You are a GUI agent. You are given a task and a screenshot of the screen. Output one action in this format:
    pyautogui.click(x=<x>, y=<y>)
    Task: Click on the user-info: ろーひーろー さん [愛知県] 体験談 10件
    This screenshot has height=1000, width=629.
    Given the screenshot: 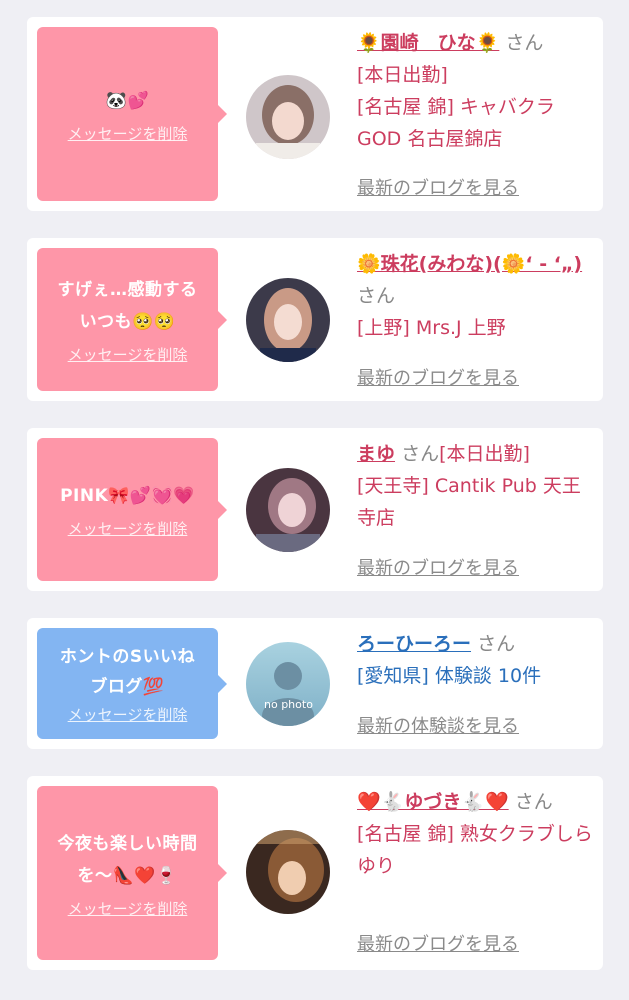 What is the action you would take?
    pyautogui.click(x=475, y=660)
    